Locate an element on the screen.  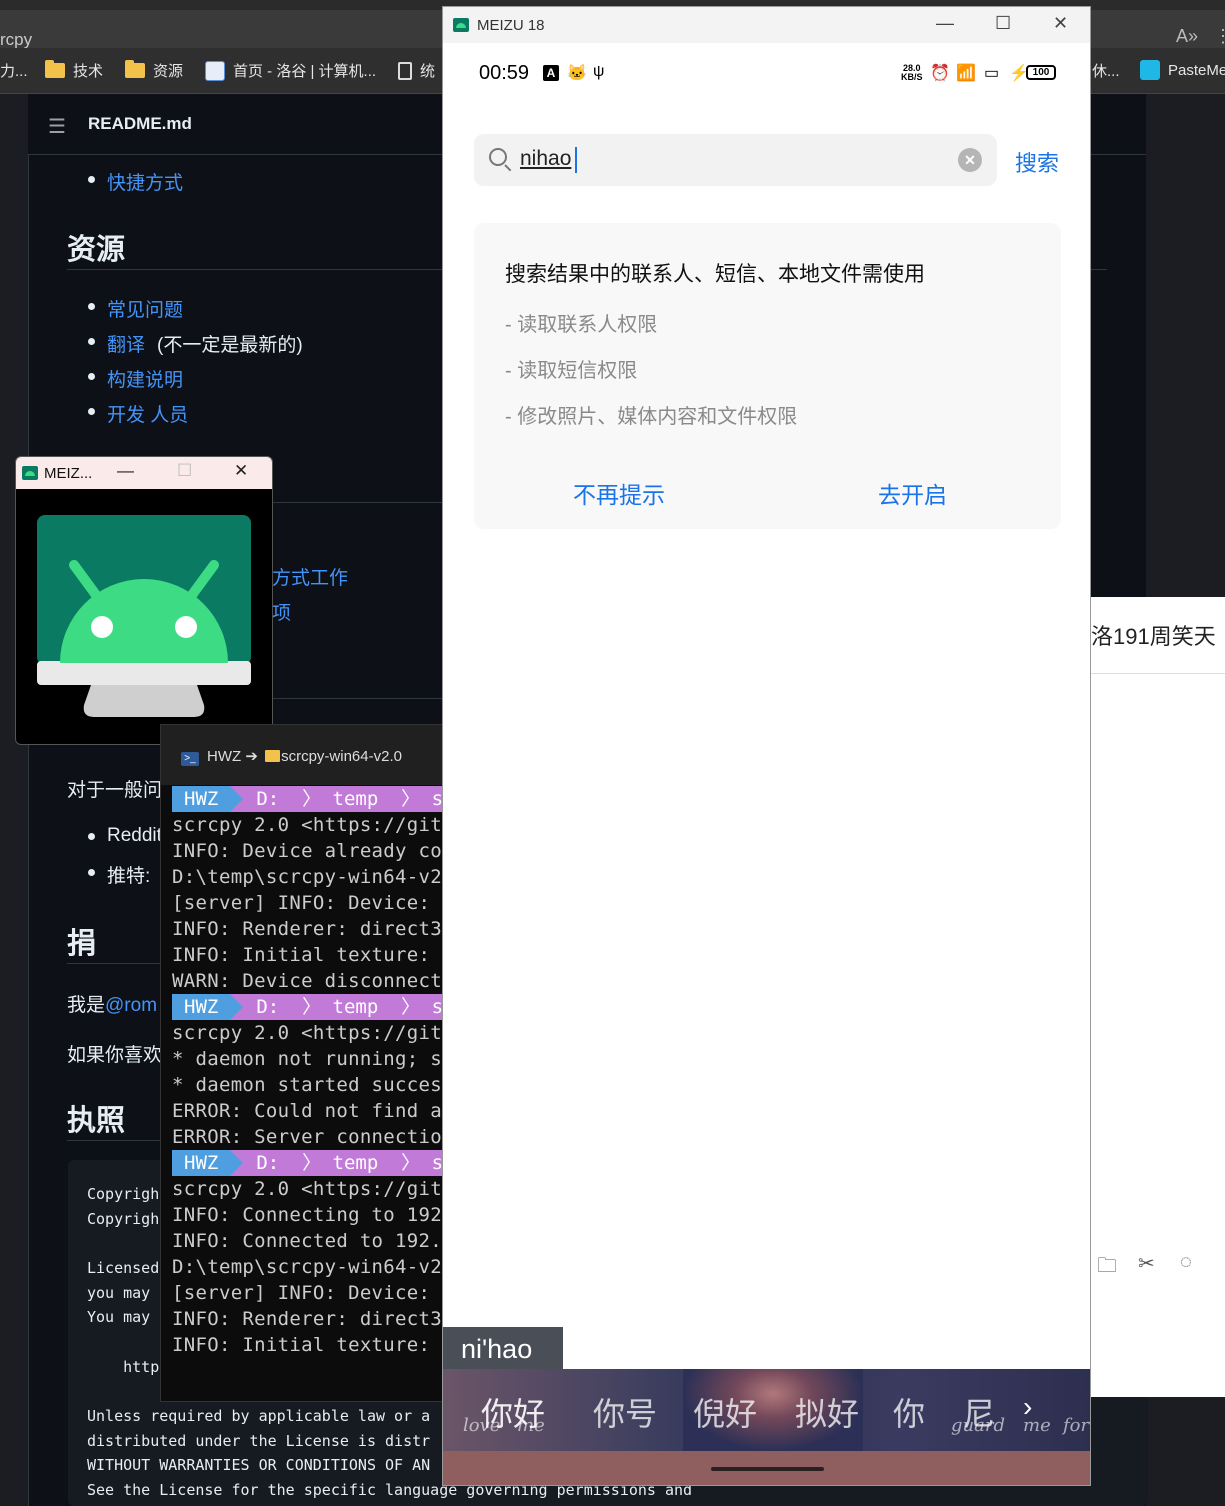
bullet-reddit: Reddit is located at coordinates (134, 835).